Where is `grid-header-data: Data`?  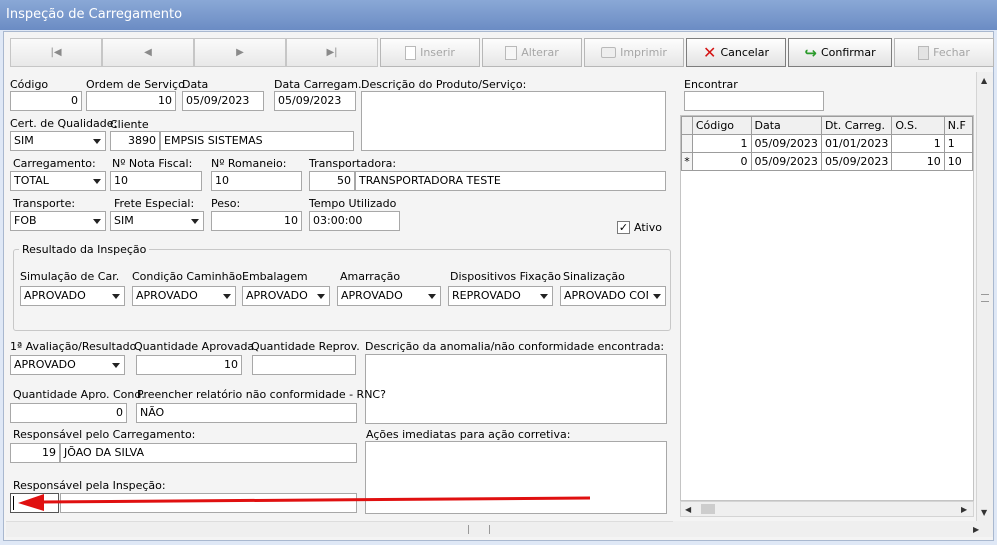
grid-header-data: Data is located at coordinates (786, 125).